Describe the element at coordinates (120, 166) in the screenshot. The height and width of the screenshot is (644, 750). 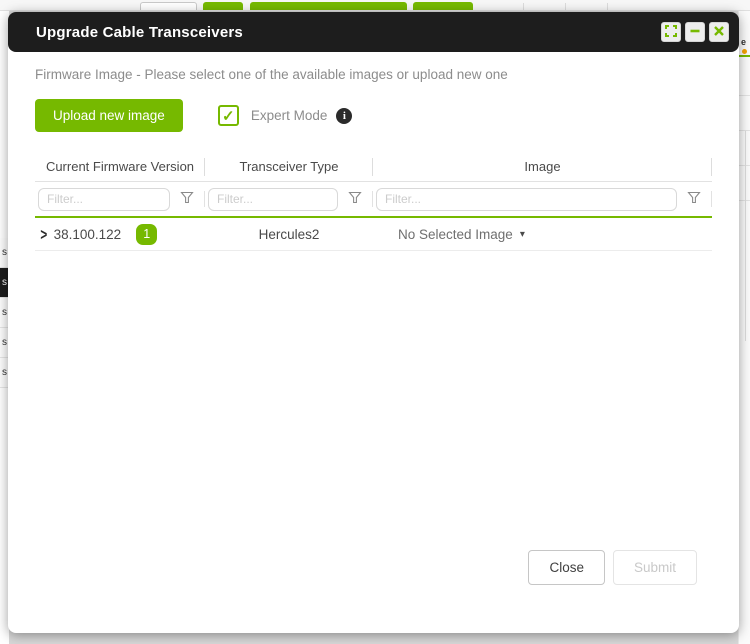
I see `column-header-current-firmware-version: Current Firmware Version` at that location.